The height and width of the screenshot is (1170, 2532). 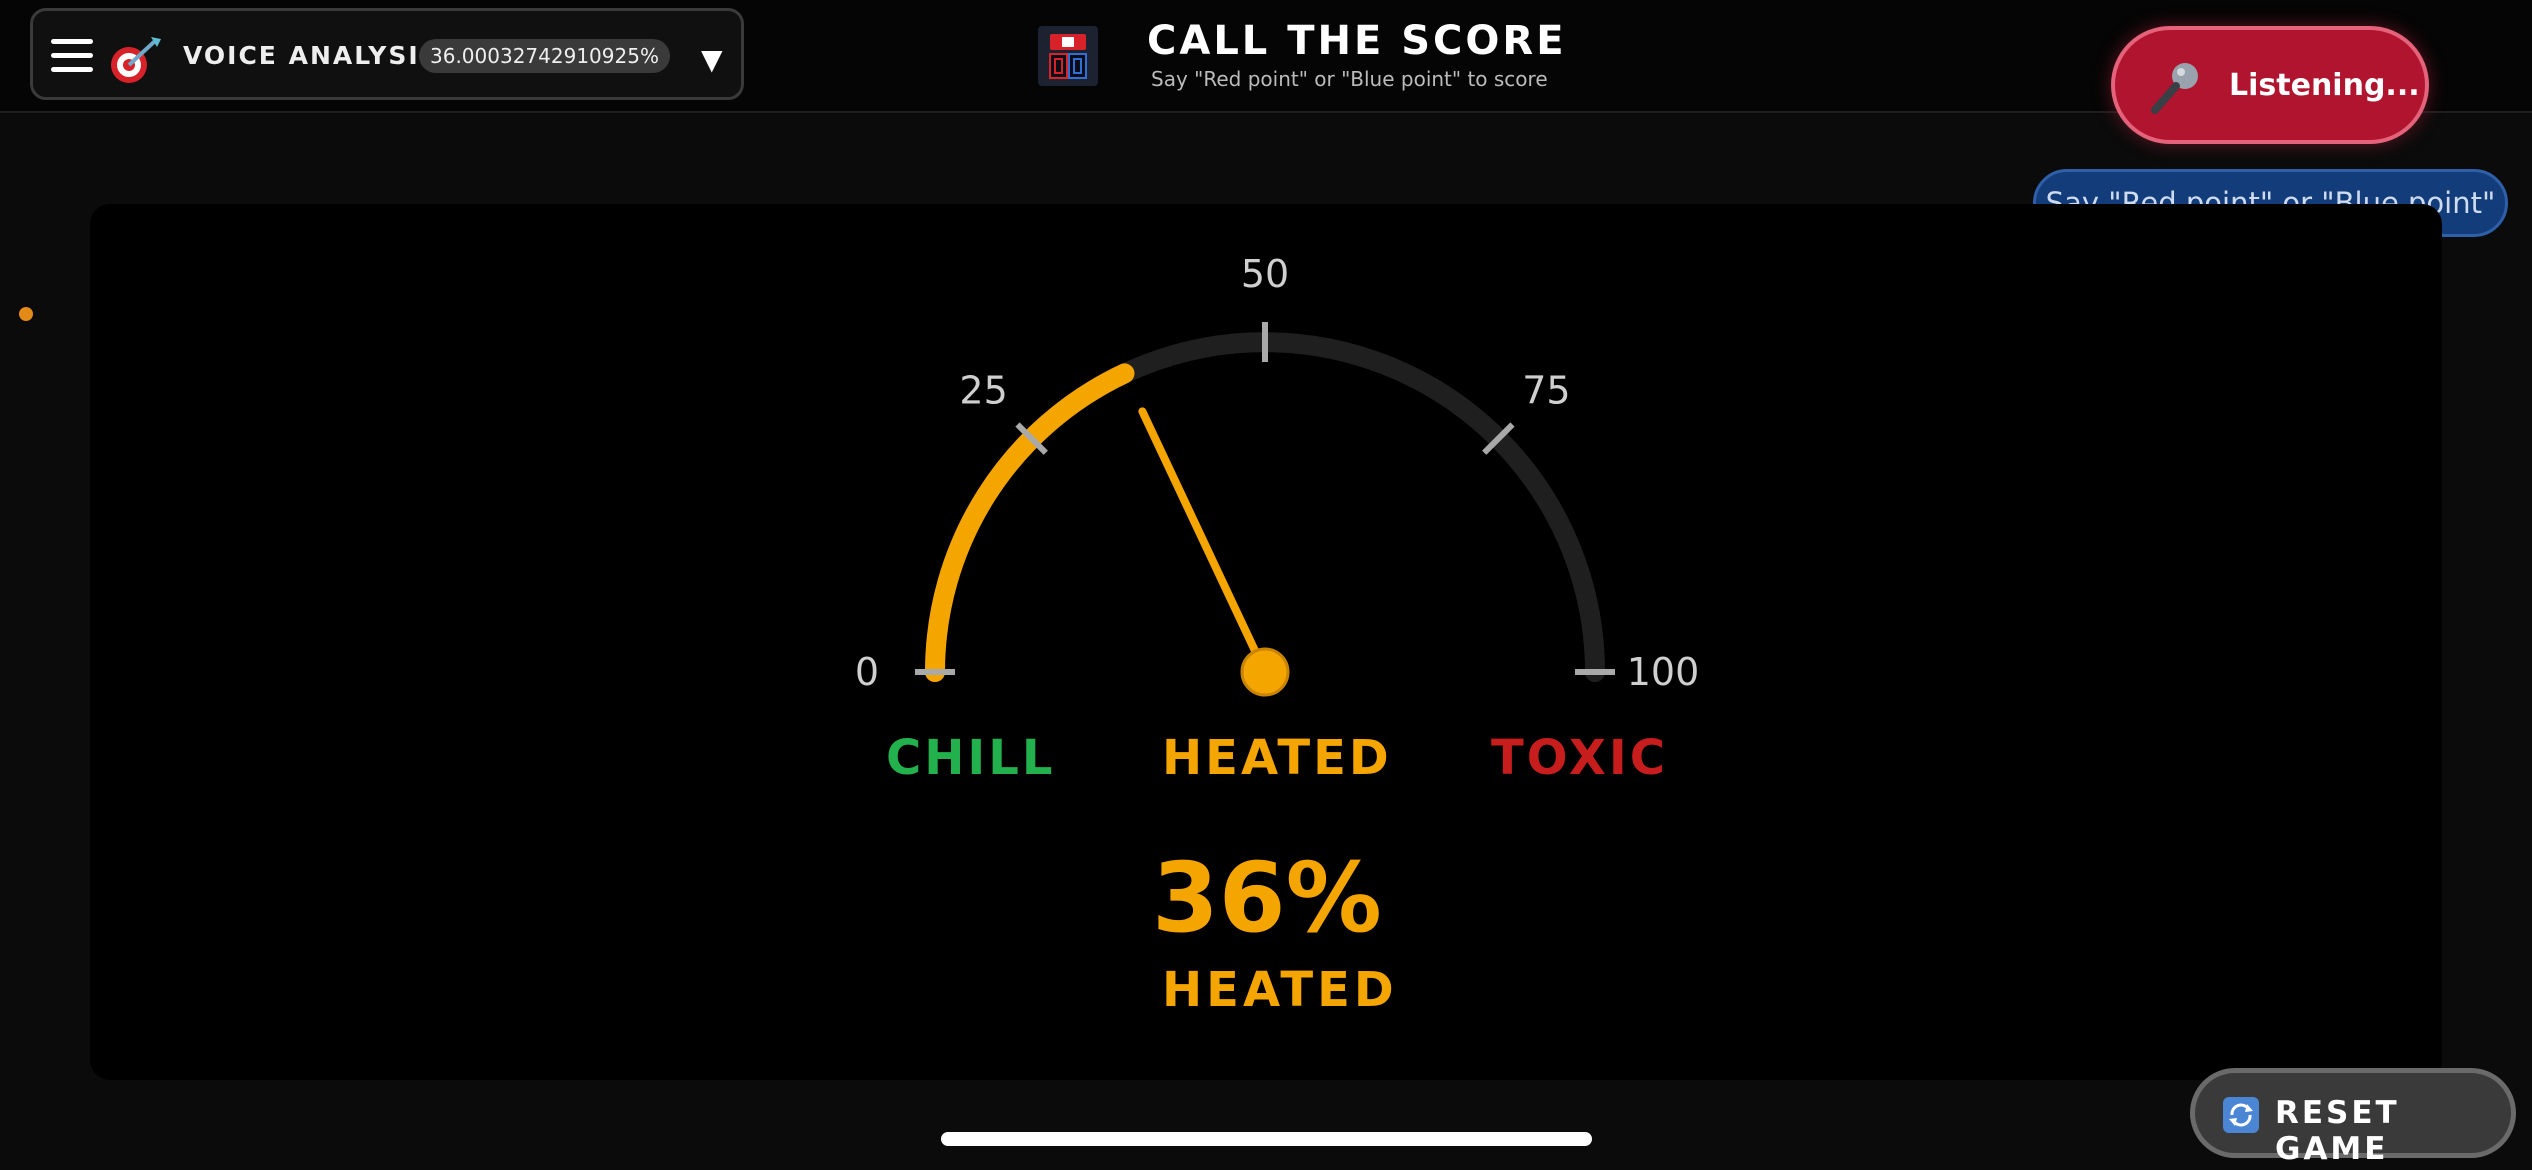 What do you see at coordinates (1579, 758) in the screenshot?
I see `zone-label-toxic: TOXIC` at bounding box center [1579, 758].